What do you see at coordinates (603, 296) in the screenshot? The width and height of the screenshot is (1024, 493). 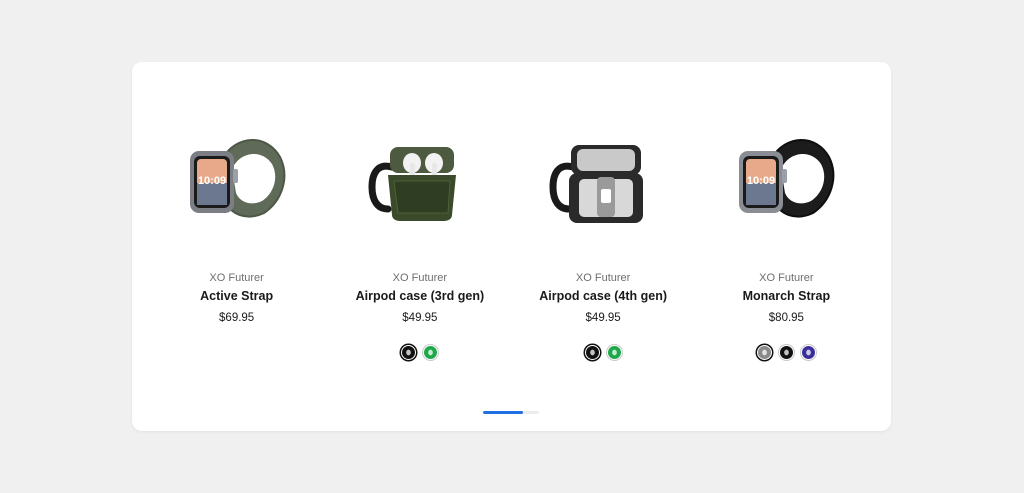 I see `product-name: Airpod case (4th gen)` at bounding box center [603, 296].